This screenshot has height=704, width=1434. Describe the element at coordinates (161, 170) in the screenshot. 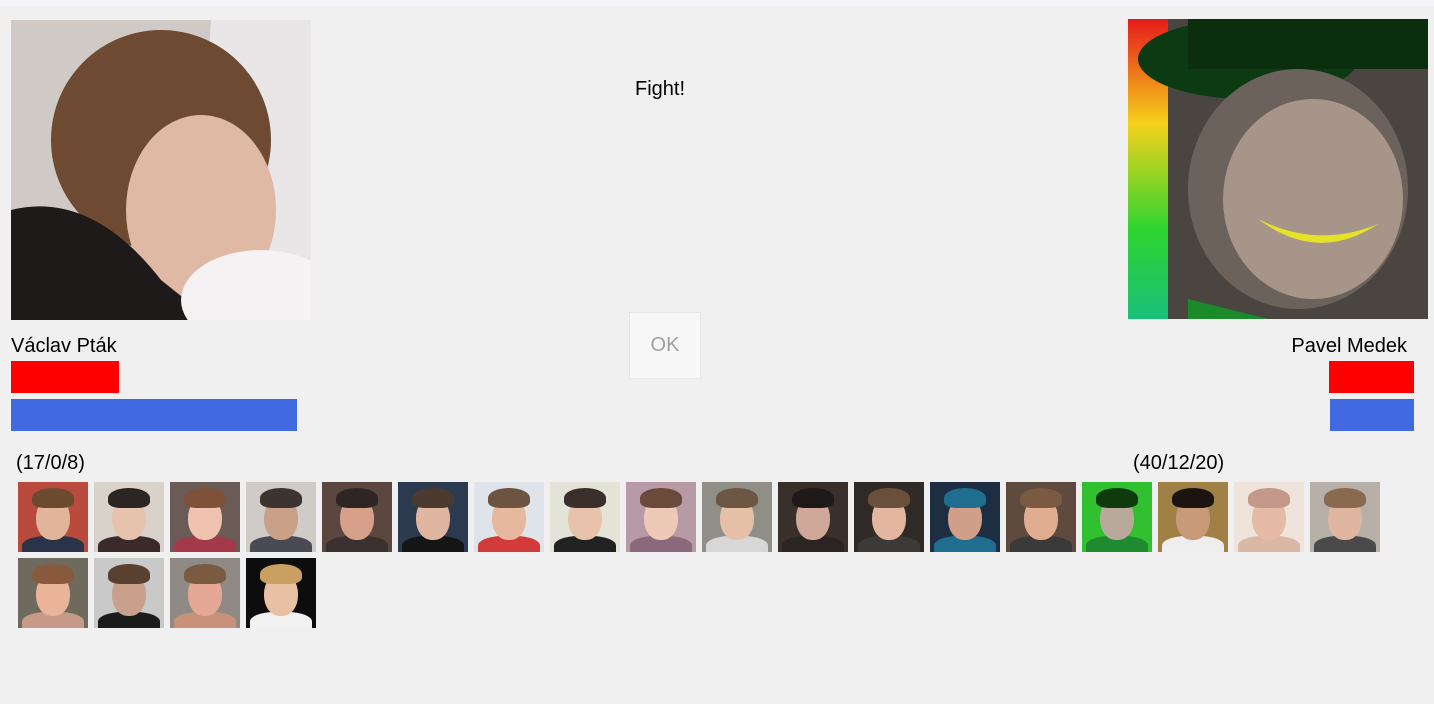

I see `player1-portrait` at that location.